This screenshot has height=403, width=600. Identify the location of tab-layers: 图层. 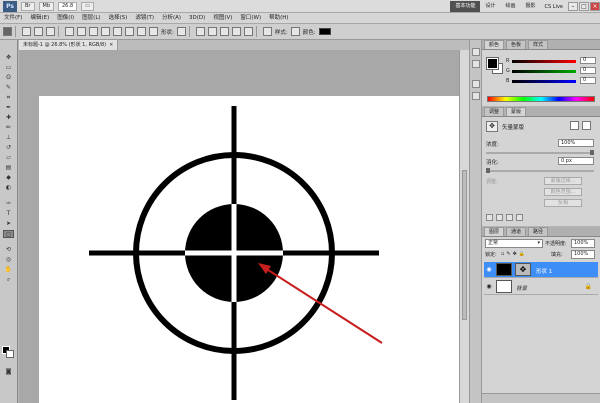
(494, 231).